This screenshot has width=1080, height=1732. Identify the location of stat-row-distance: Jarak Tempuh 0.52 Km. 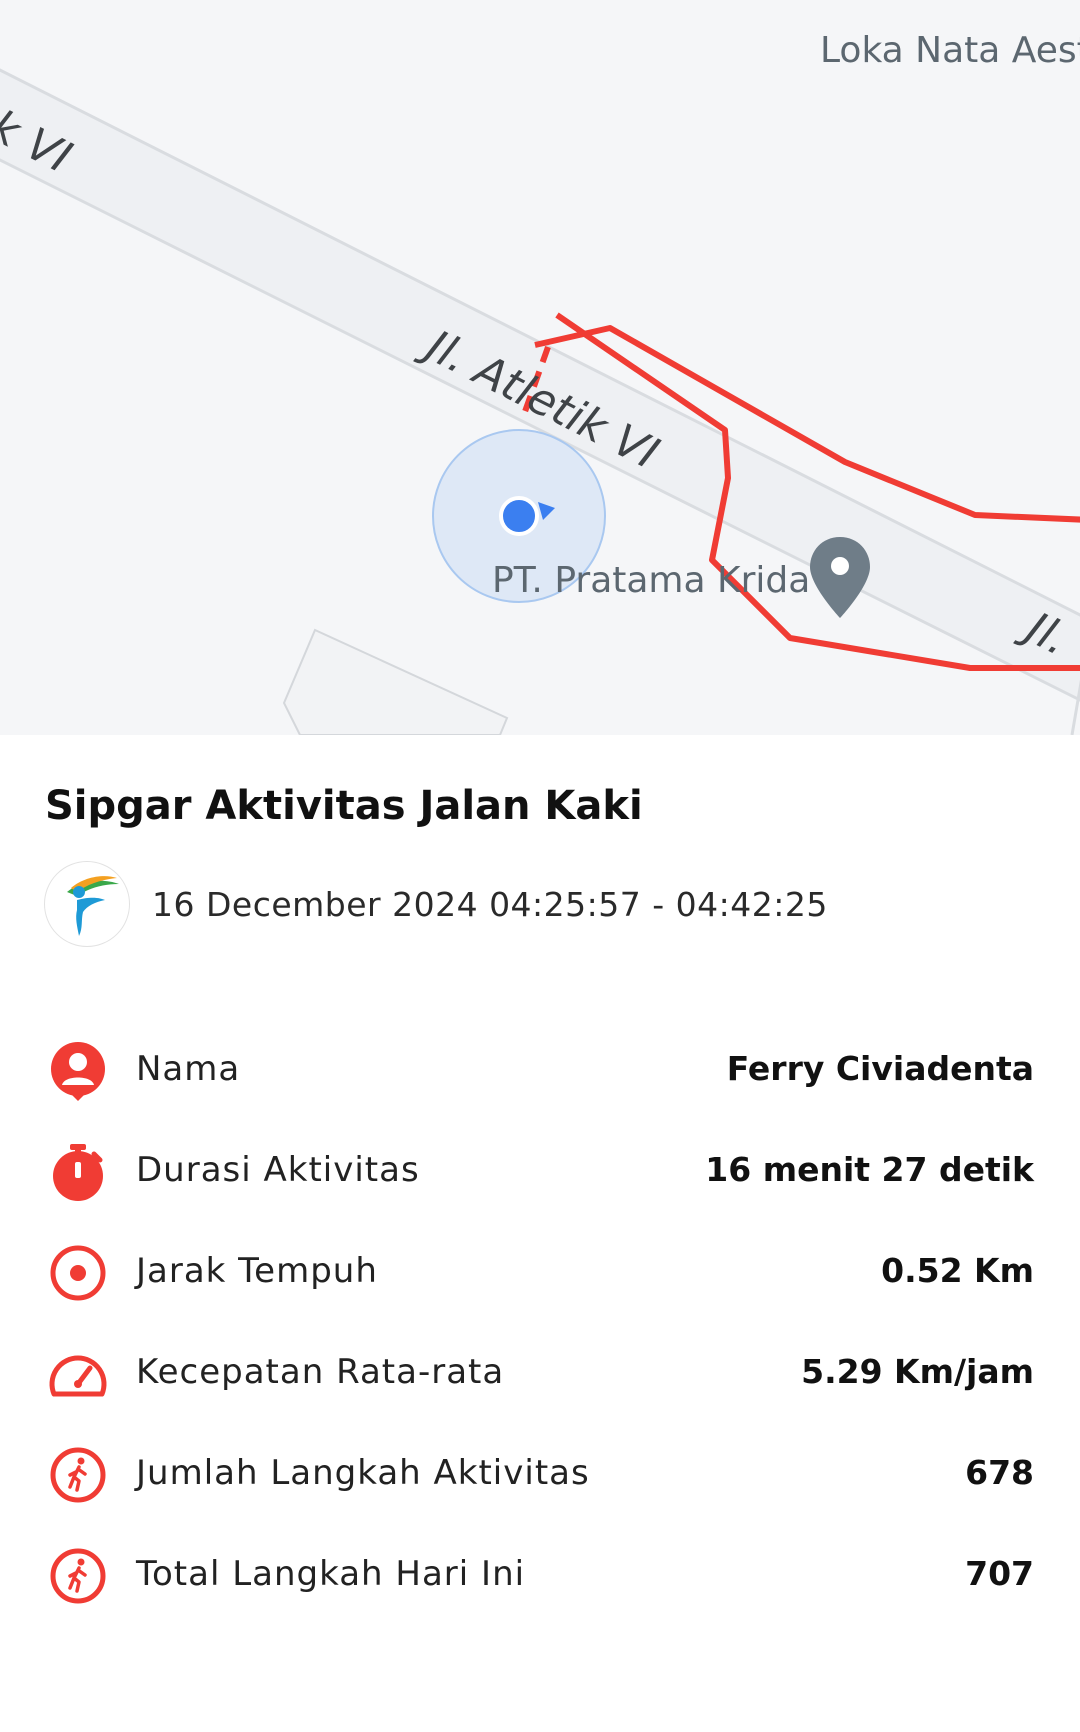
(540, 1272).